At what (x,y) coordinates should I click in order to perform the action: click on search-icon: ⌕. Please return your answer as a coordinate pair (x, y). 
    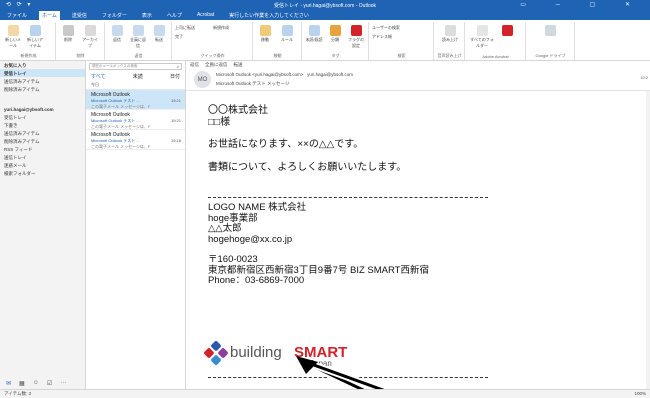
    Looking at the image, I should click on (178, 66).